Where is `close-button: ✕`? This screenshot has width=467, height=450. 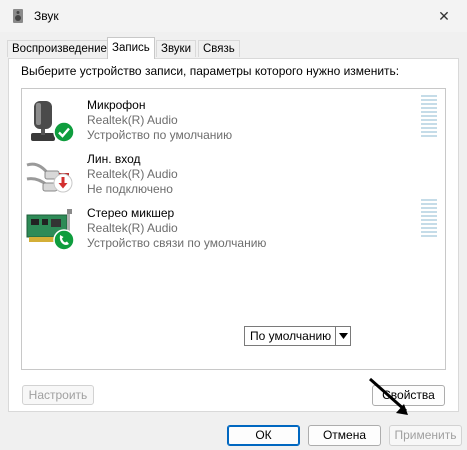
close-button: ✕ is located at coordinates (444, 16).